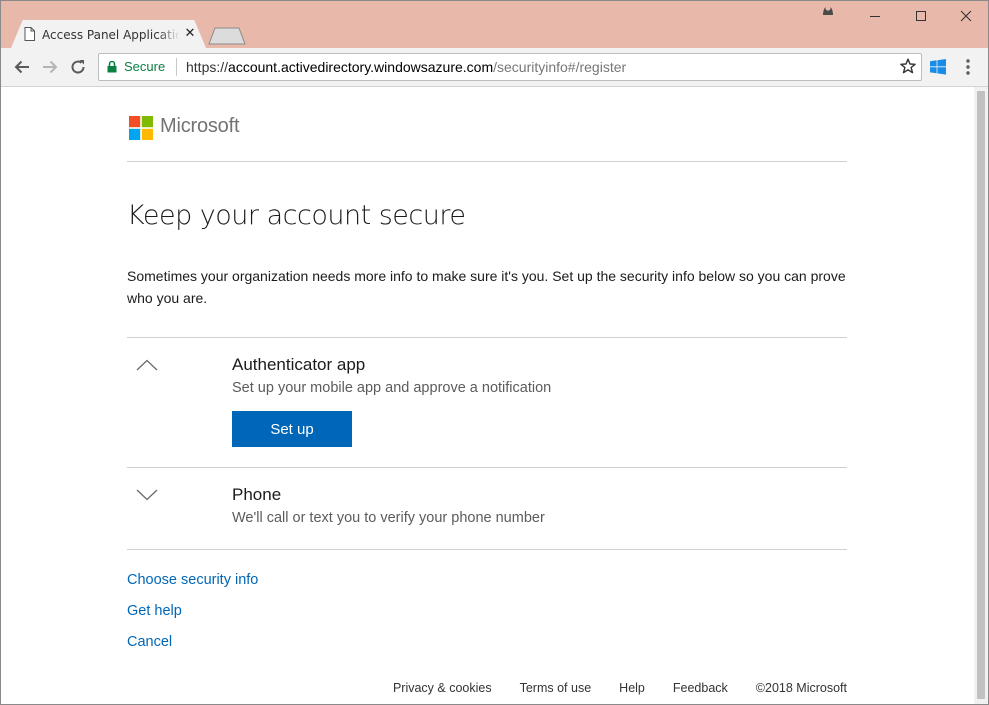 Image resolution: width=989 pixels, height=705 pixels. What do you see at coordinates (292, 429) in the screenshot?
I see `set-up-button: Set up` at bounding box center [292, 429].